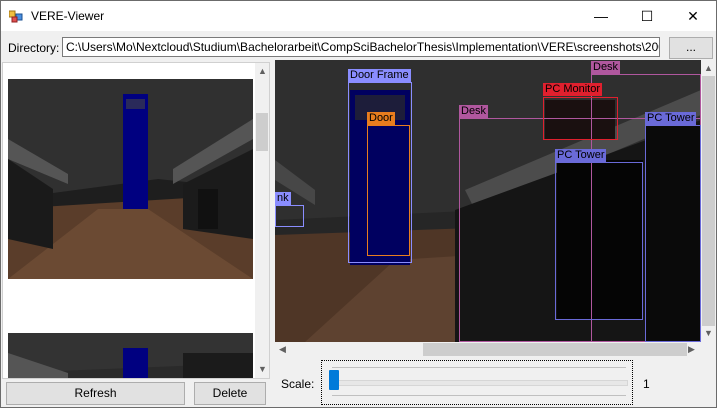  I want to click on viewer-vertical-scrollbar: ▲ ▼, so click(708, 201).